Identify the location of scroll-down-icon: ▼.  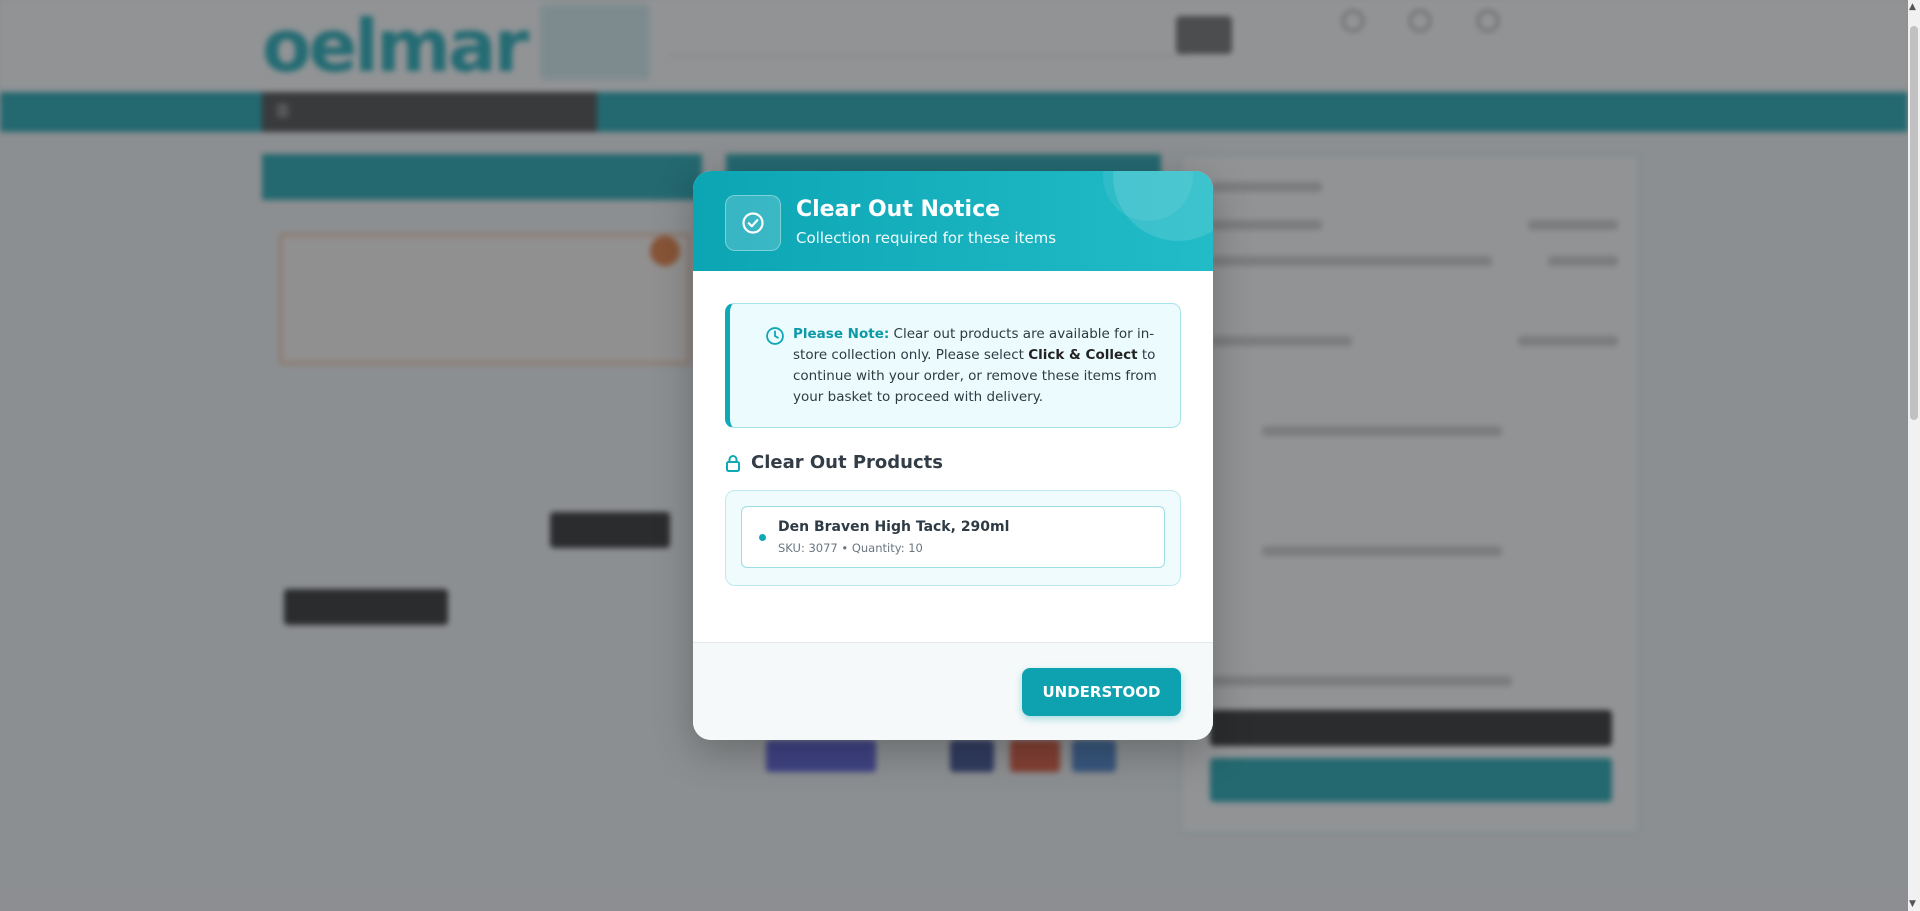
(1912, 904).